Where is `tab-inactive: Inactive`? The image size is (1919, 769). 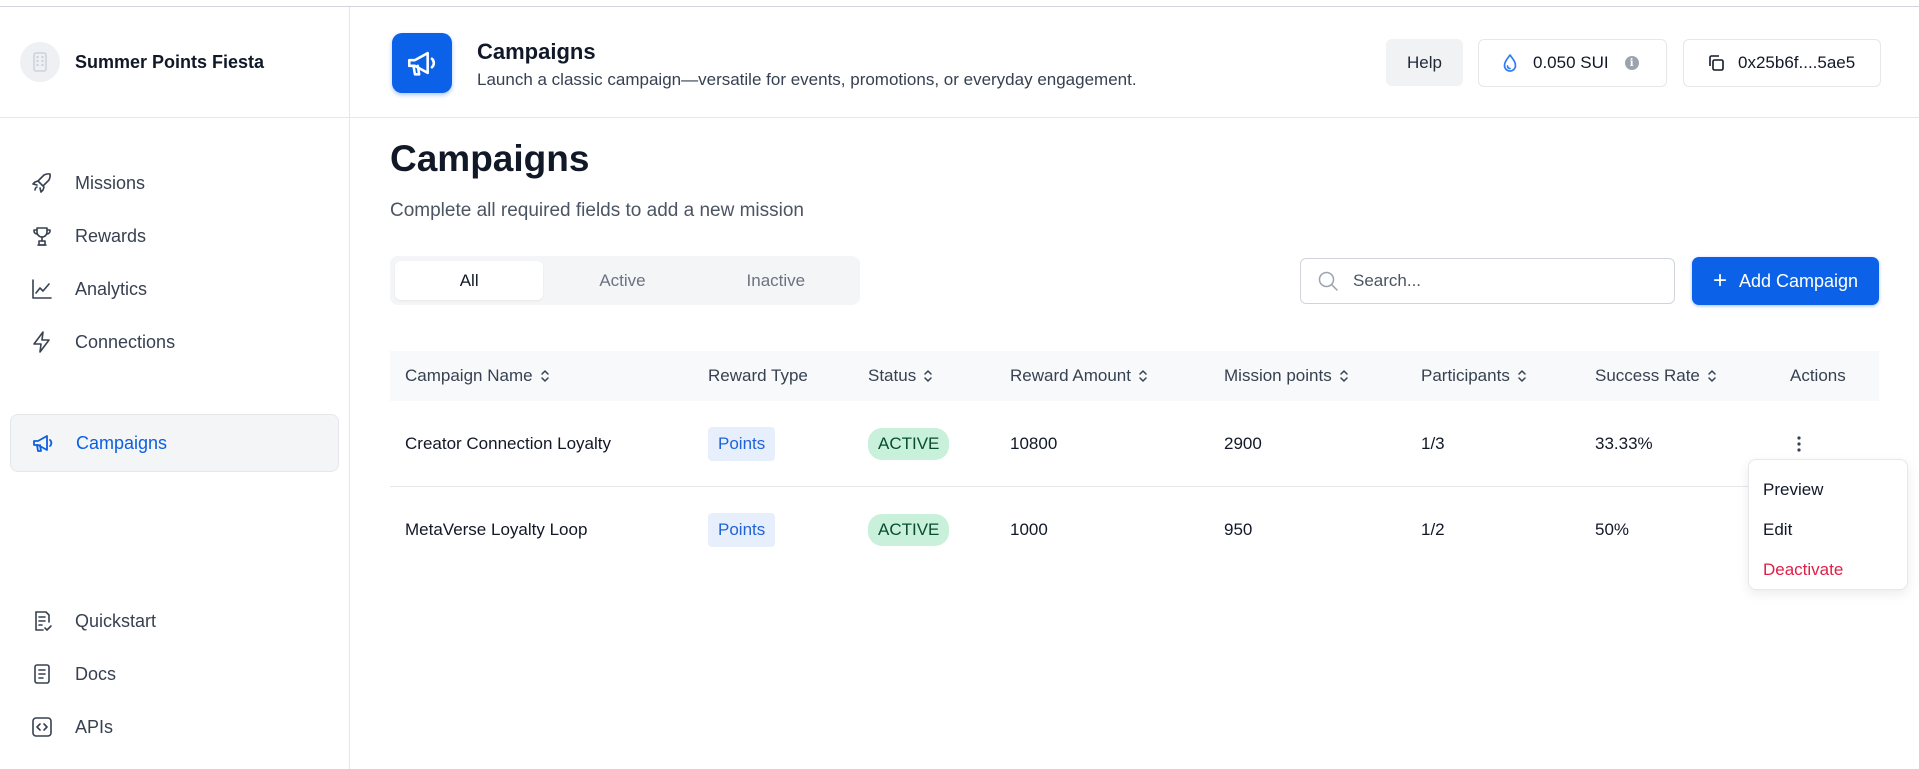
tab-inactive: Inactive is located at coordinates (776, 280).